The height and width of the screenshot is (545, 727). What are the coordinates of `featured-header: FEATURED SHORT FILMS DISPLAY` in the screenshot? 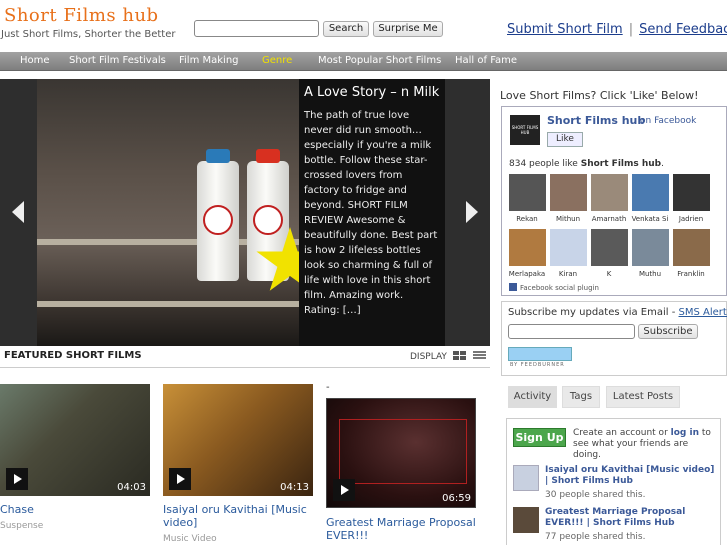 It's located at (245, 357).